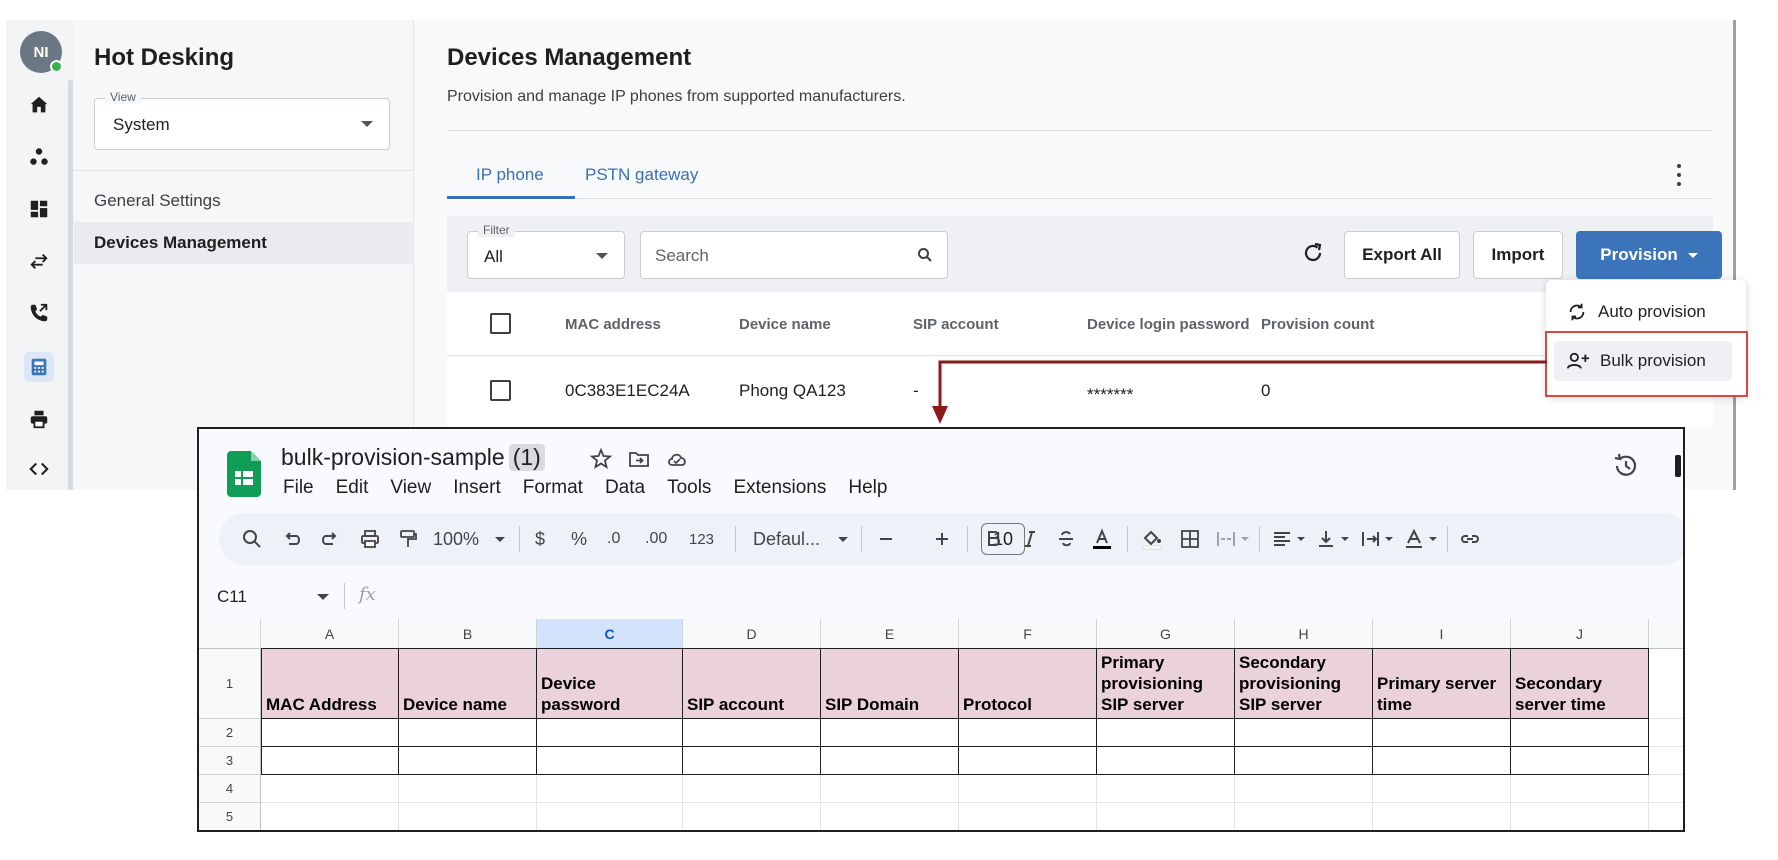  Describe the element at coordinates (867, 488) in the screenshot. I see `menu-help: Help` at that location.